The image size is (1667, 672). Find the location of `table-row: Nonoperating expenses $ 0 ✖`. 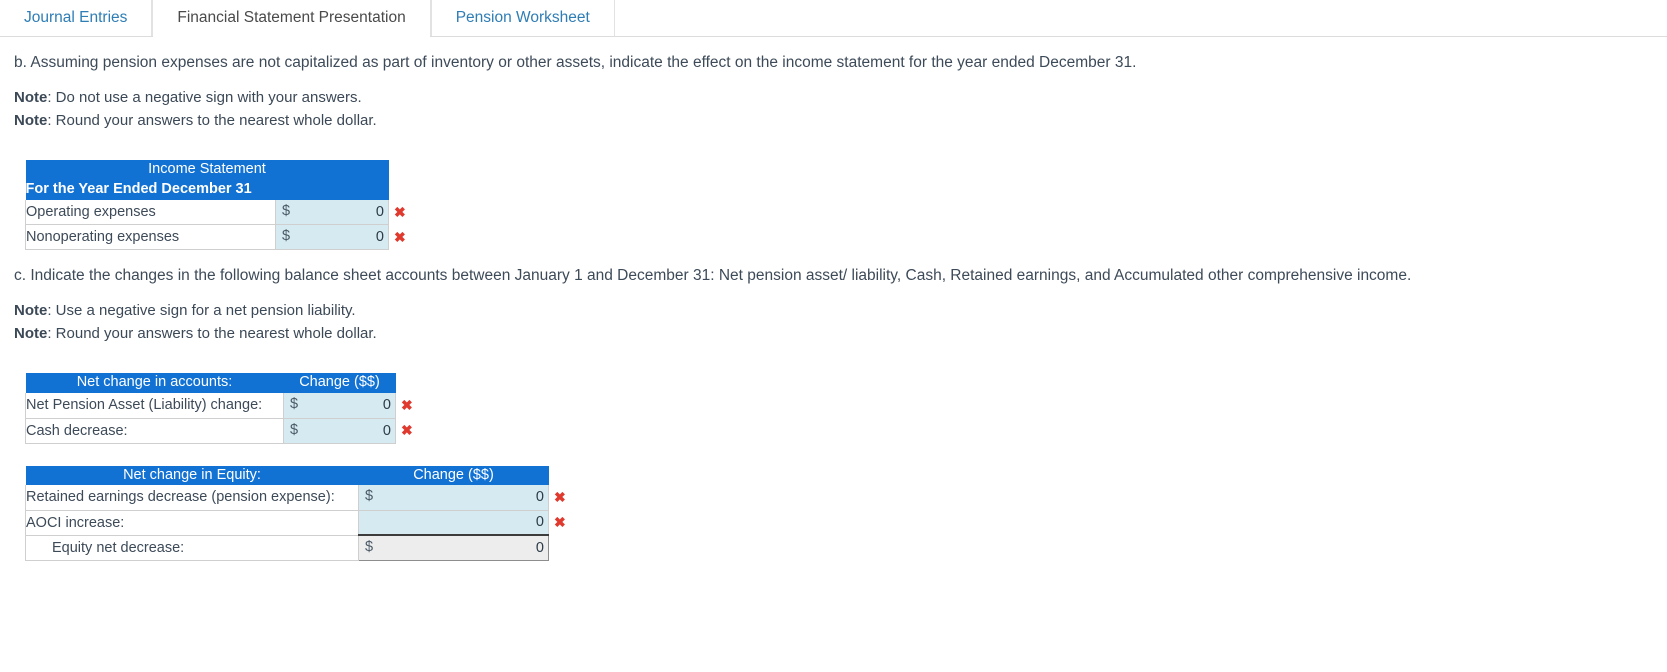

table-row: Nonoperating expenses $ 0 ✖ is located at coordinates (218, 237).